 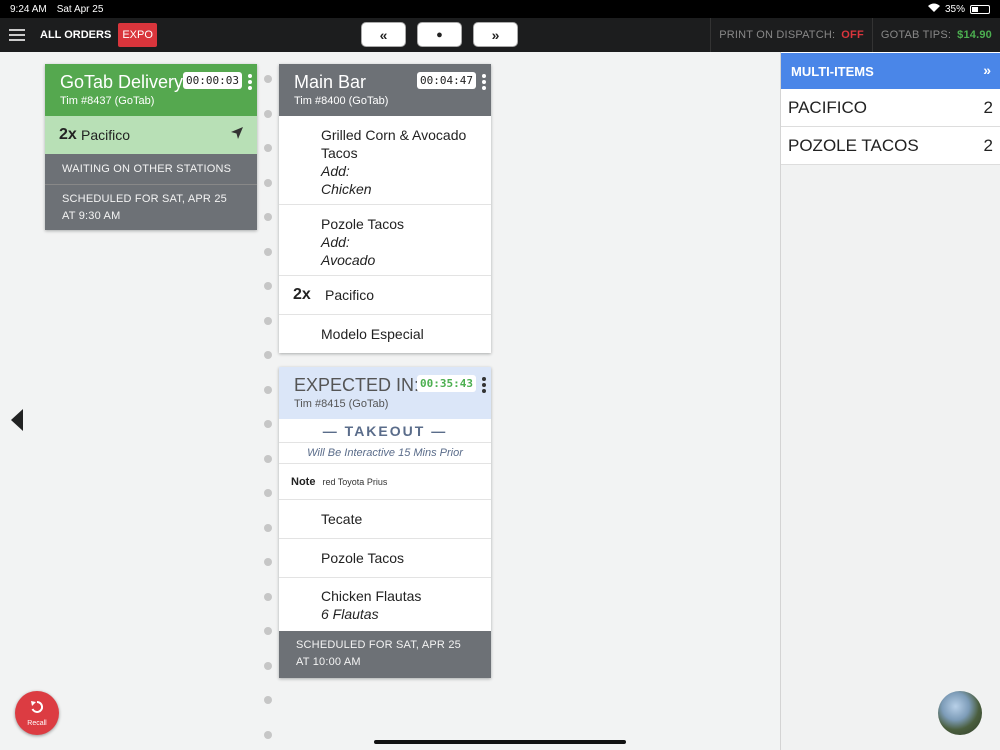 What do you see at coordinates (777, 35) in the screenshot?
I see `print-on-dispatch-label: PRINT ON DISPATCH:` at bounding box center [777, 35].